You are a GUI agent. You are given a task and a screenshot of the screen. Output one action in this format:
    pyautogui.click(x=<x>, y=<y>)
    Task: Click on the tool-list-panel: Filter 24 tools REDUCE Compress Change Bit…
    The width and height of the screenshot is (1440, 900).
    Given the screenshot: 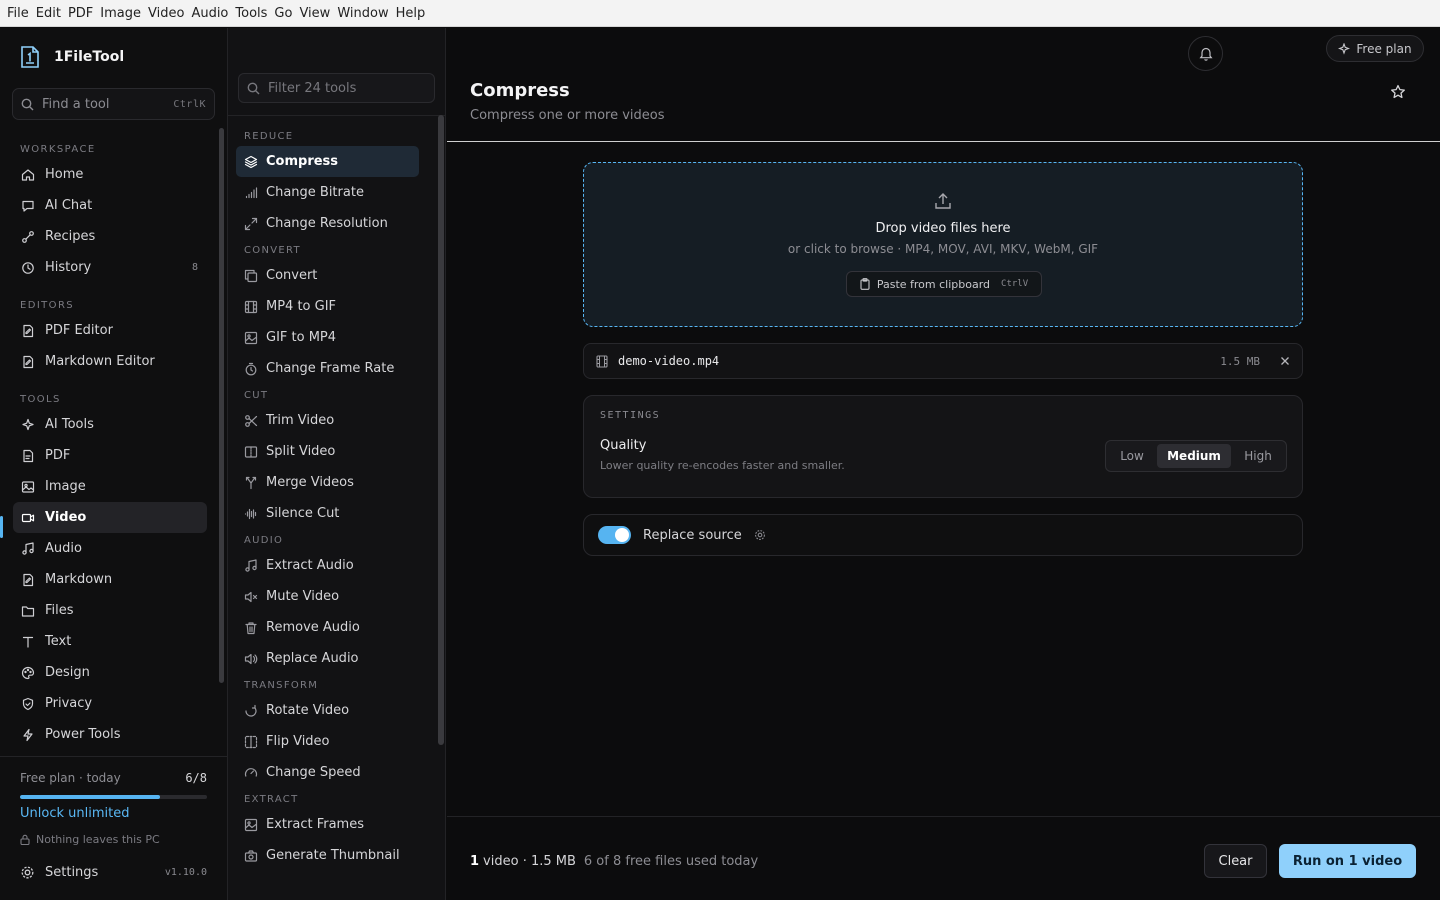 What is the action you would take?
    pyautogui.click(x=337, y=464)
    